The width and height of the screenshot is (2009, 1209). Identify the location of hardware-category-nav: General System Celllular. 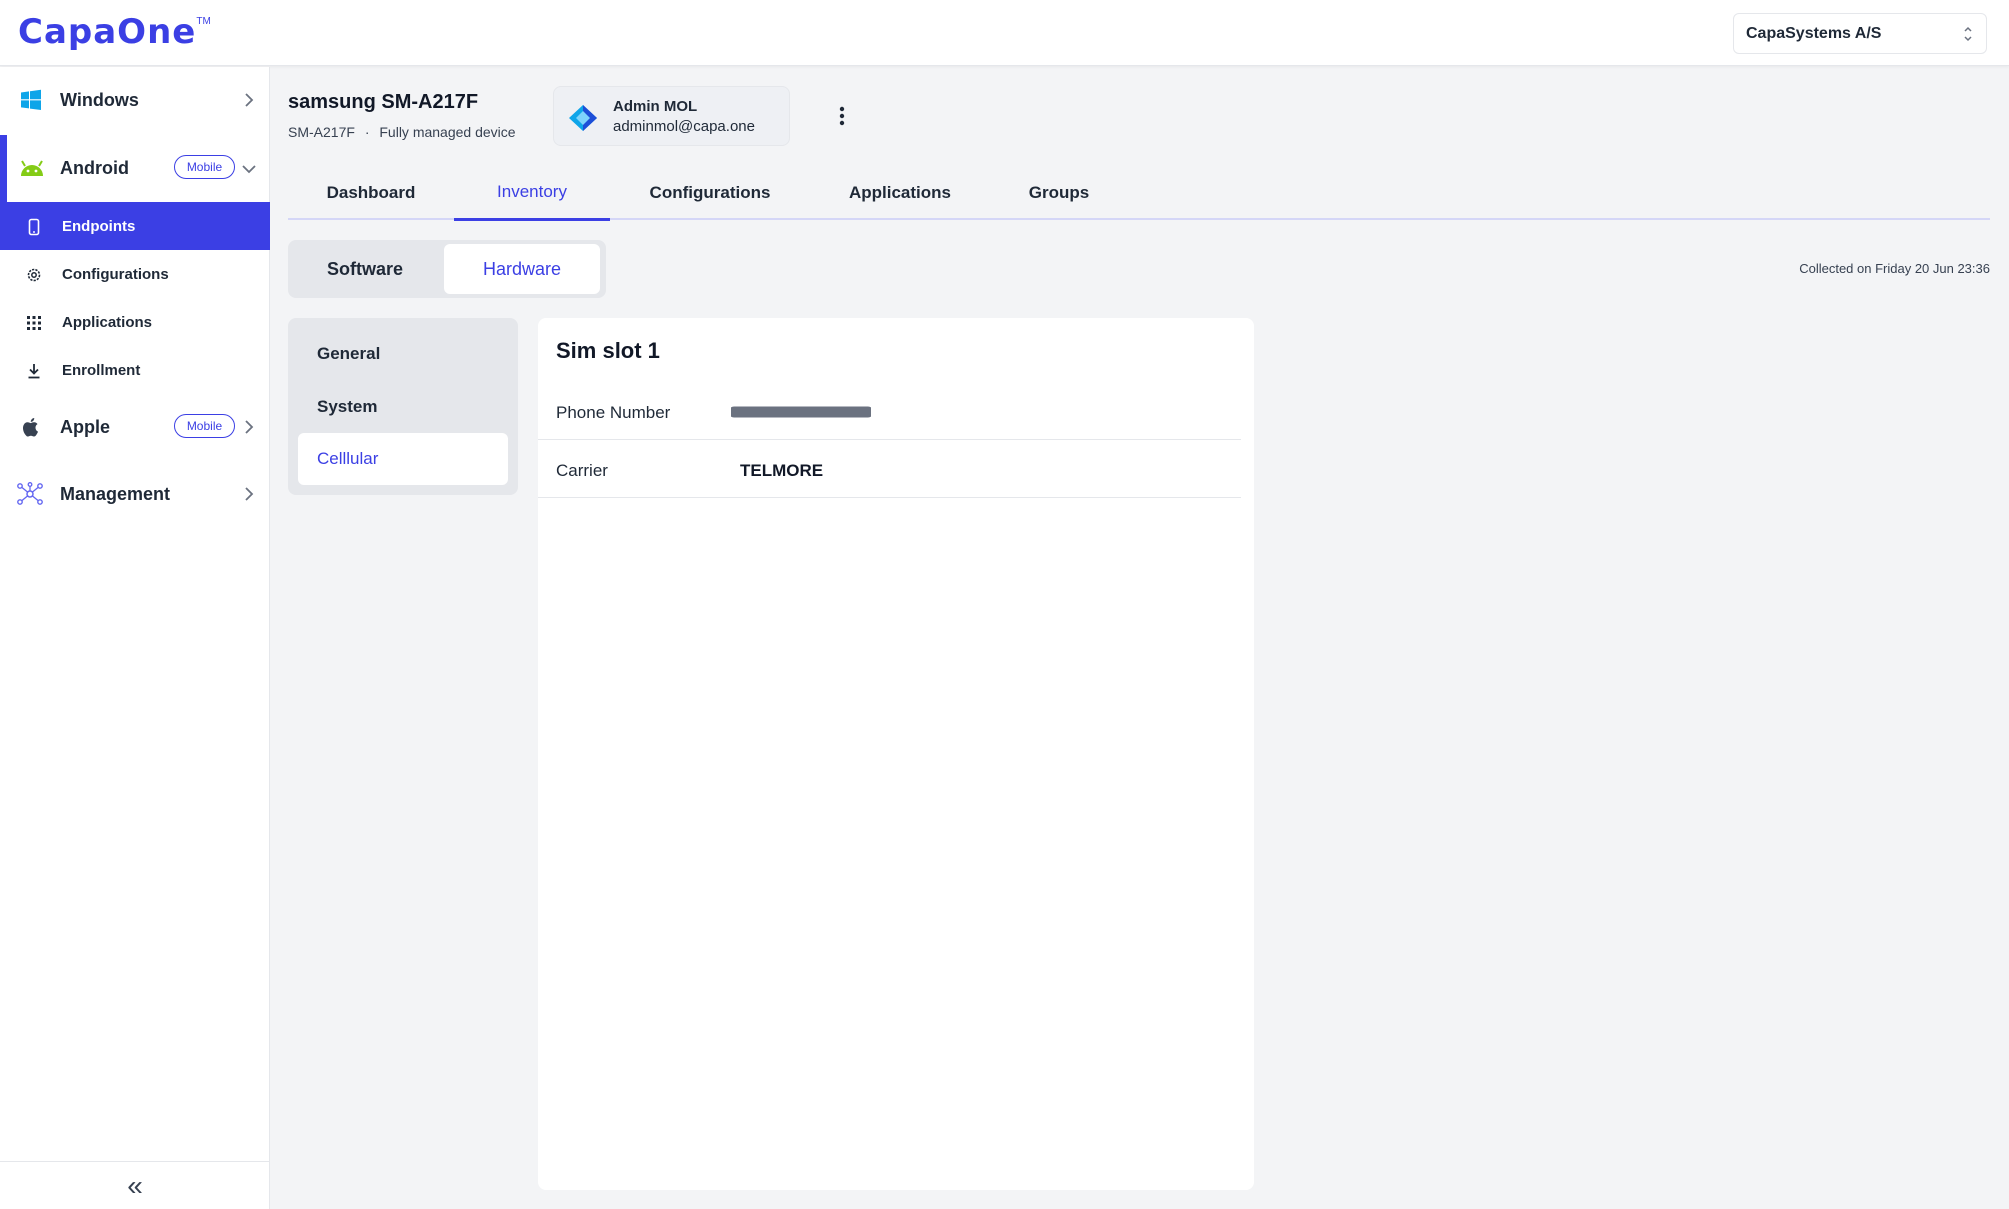
(403, 406).